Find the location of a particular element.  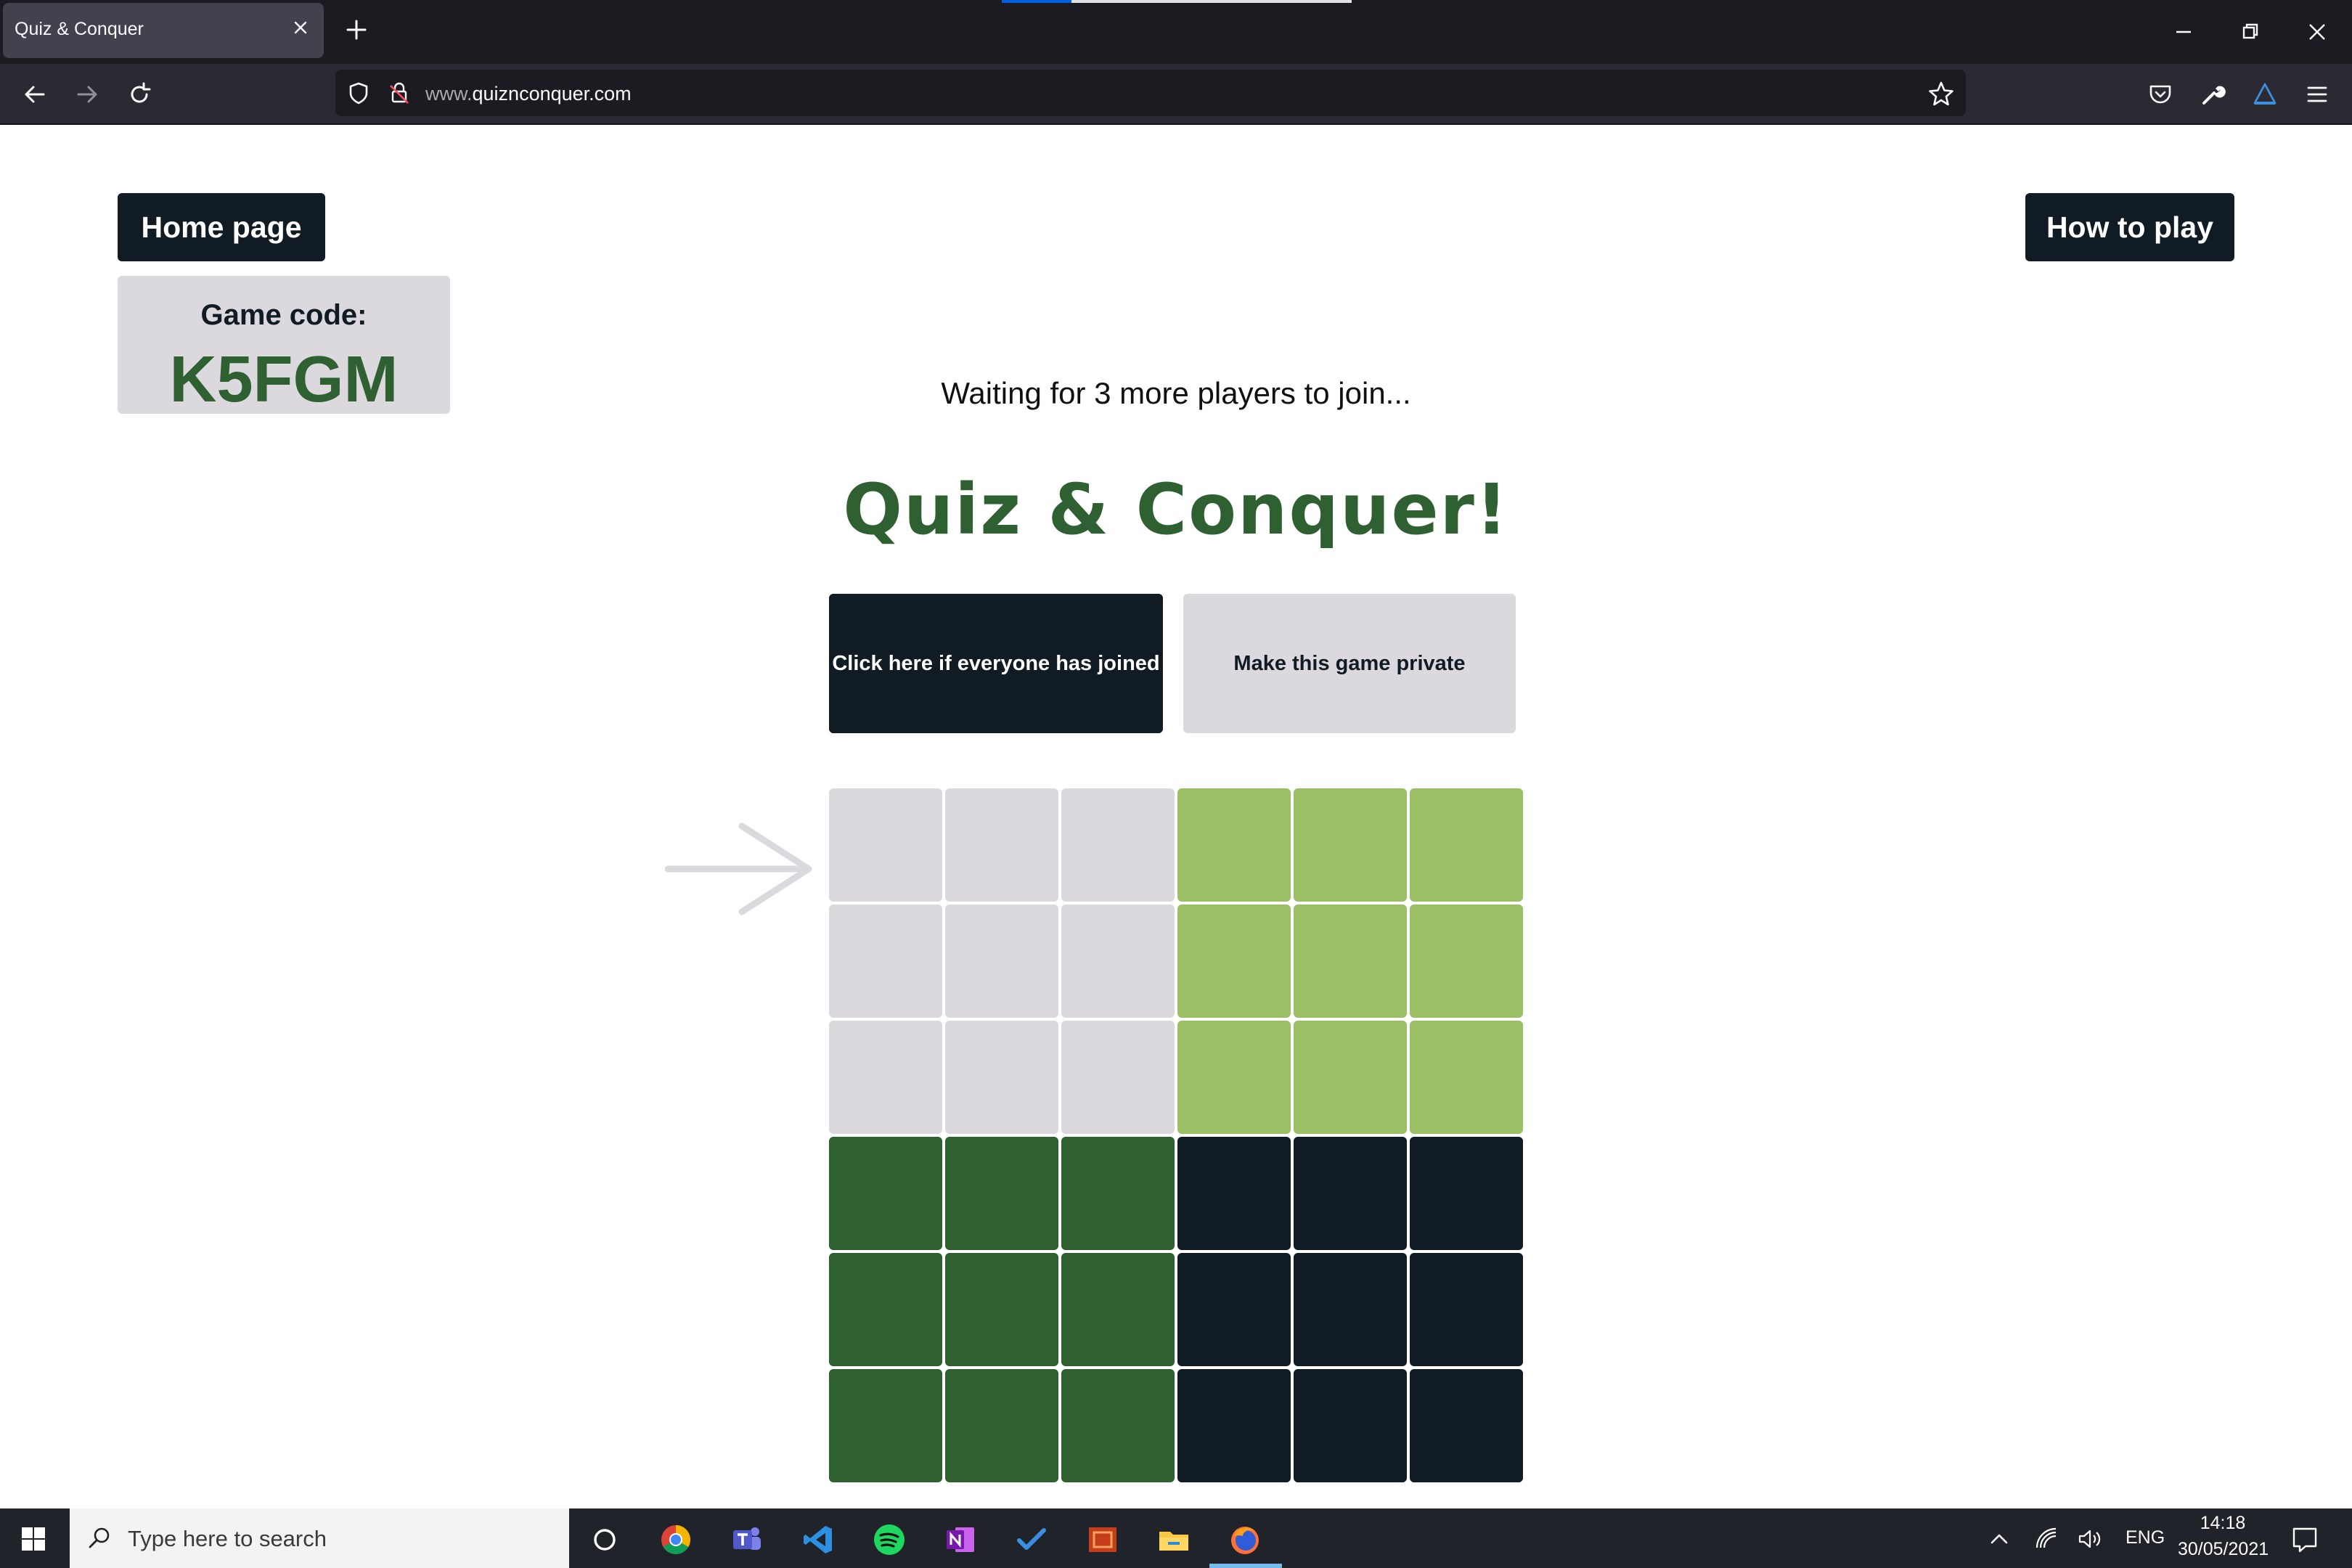

spotify-icon is located at coordinates (889, 1540).